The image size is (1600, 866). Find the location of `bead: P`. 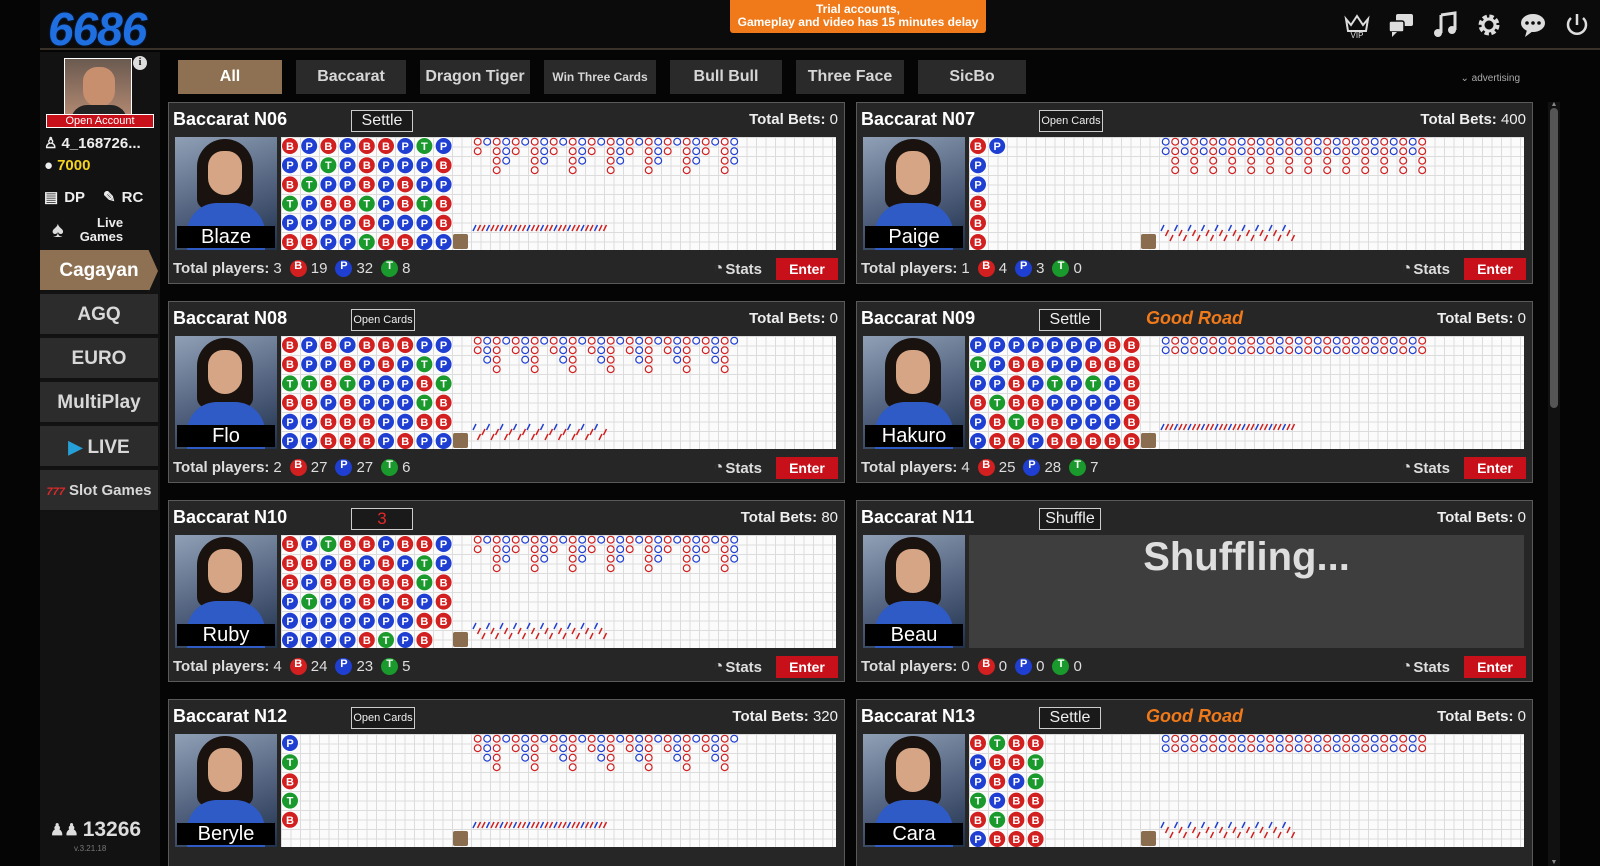

bead: P is located at coordinates (1074, 383).